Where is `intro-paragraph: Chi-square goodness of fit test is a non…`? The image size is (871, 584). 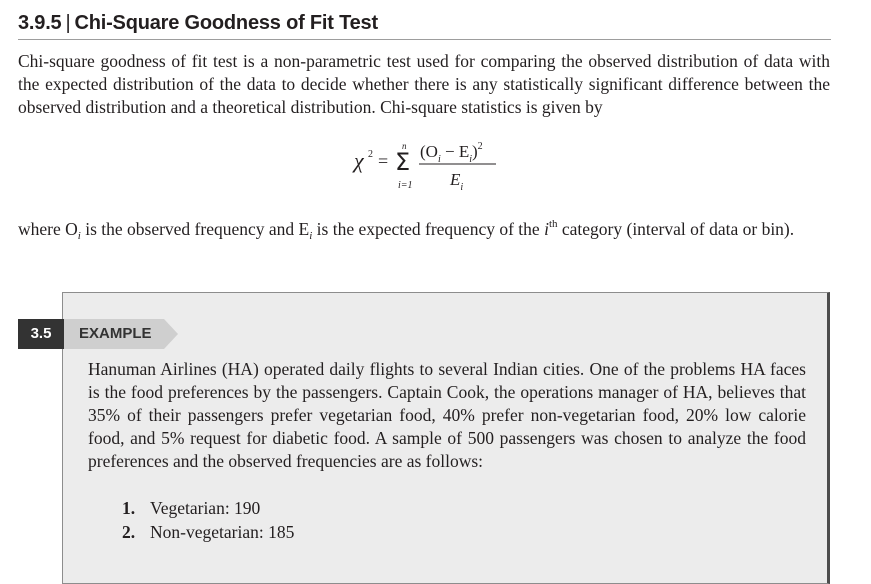 intro-paragraph: Chi-square goodness of fit test is a non… is located at coordinates (424, 84).